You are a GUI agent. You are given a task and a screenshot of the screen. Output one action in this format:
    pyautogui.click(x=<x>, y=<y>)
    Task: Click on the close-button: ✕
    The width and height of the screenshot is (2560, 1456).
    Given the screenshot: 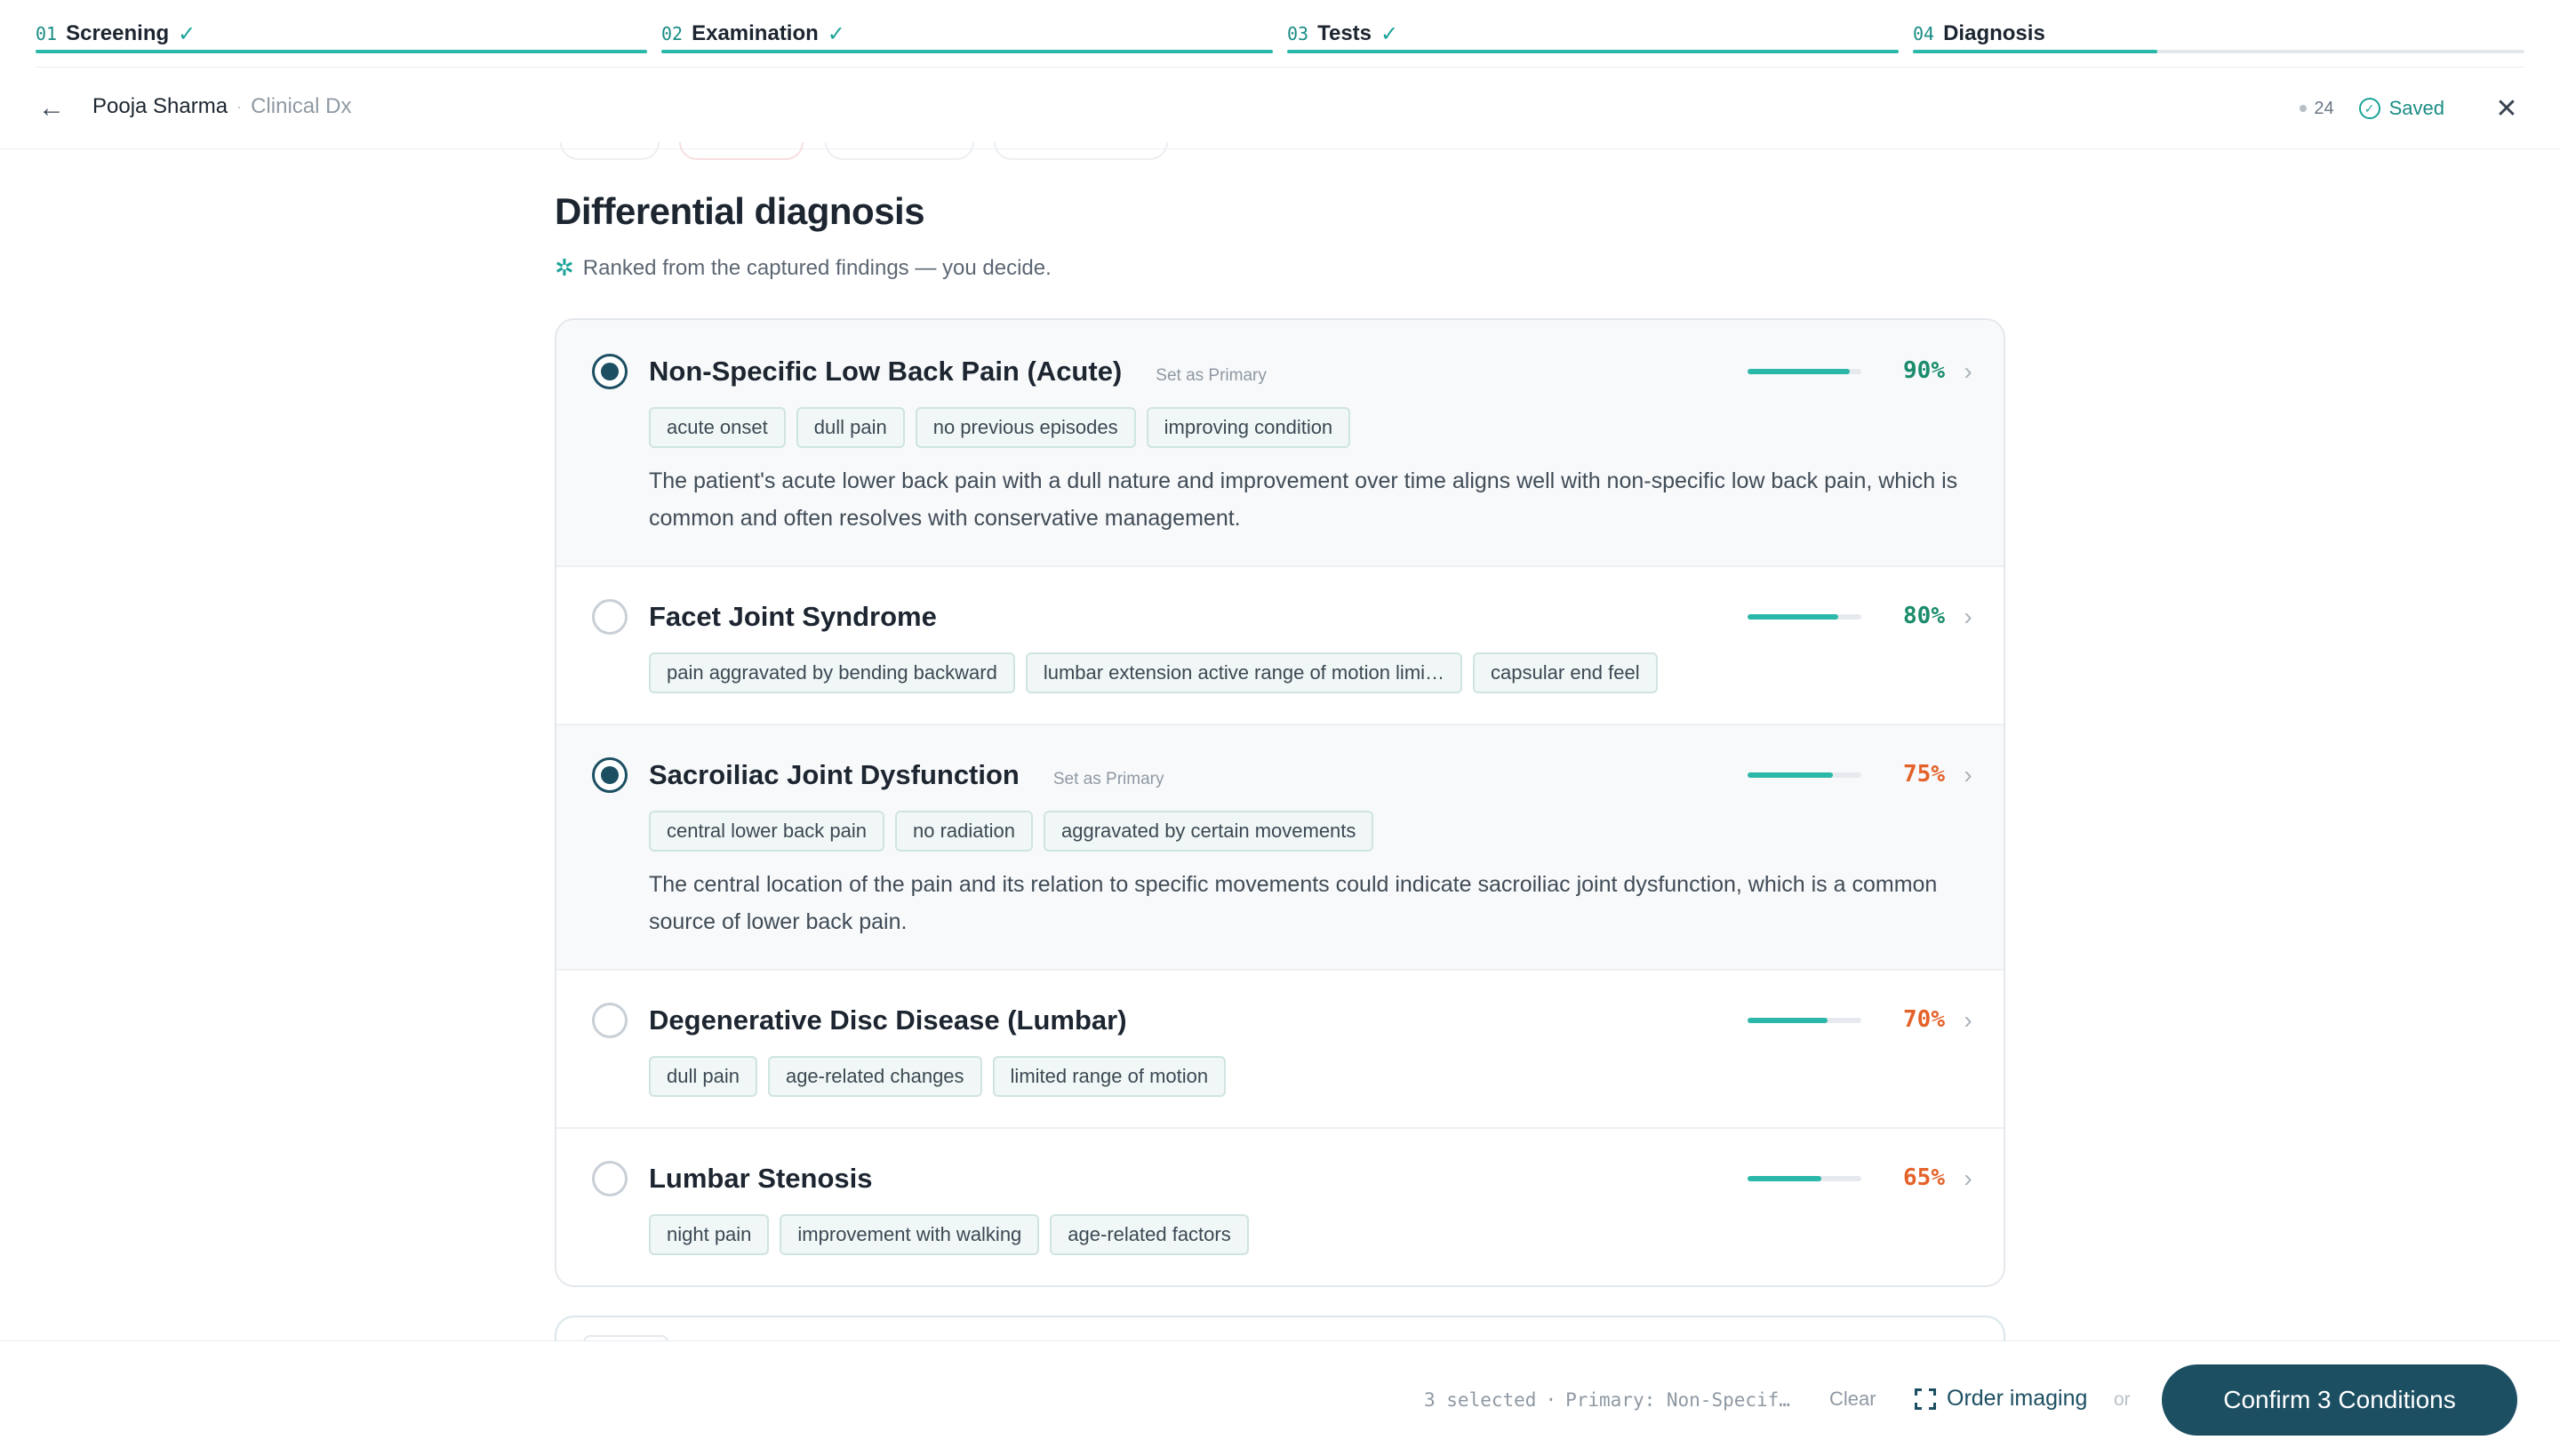 What is the action you would take?
    pyautogui.click(x=2506, y=108)
    